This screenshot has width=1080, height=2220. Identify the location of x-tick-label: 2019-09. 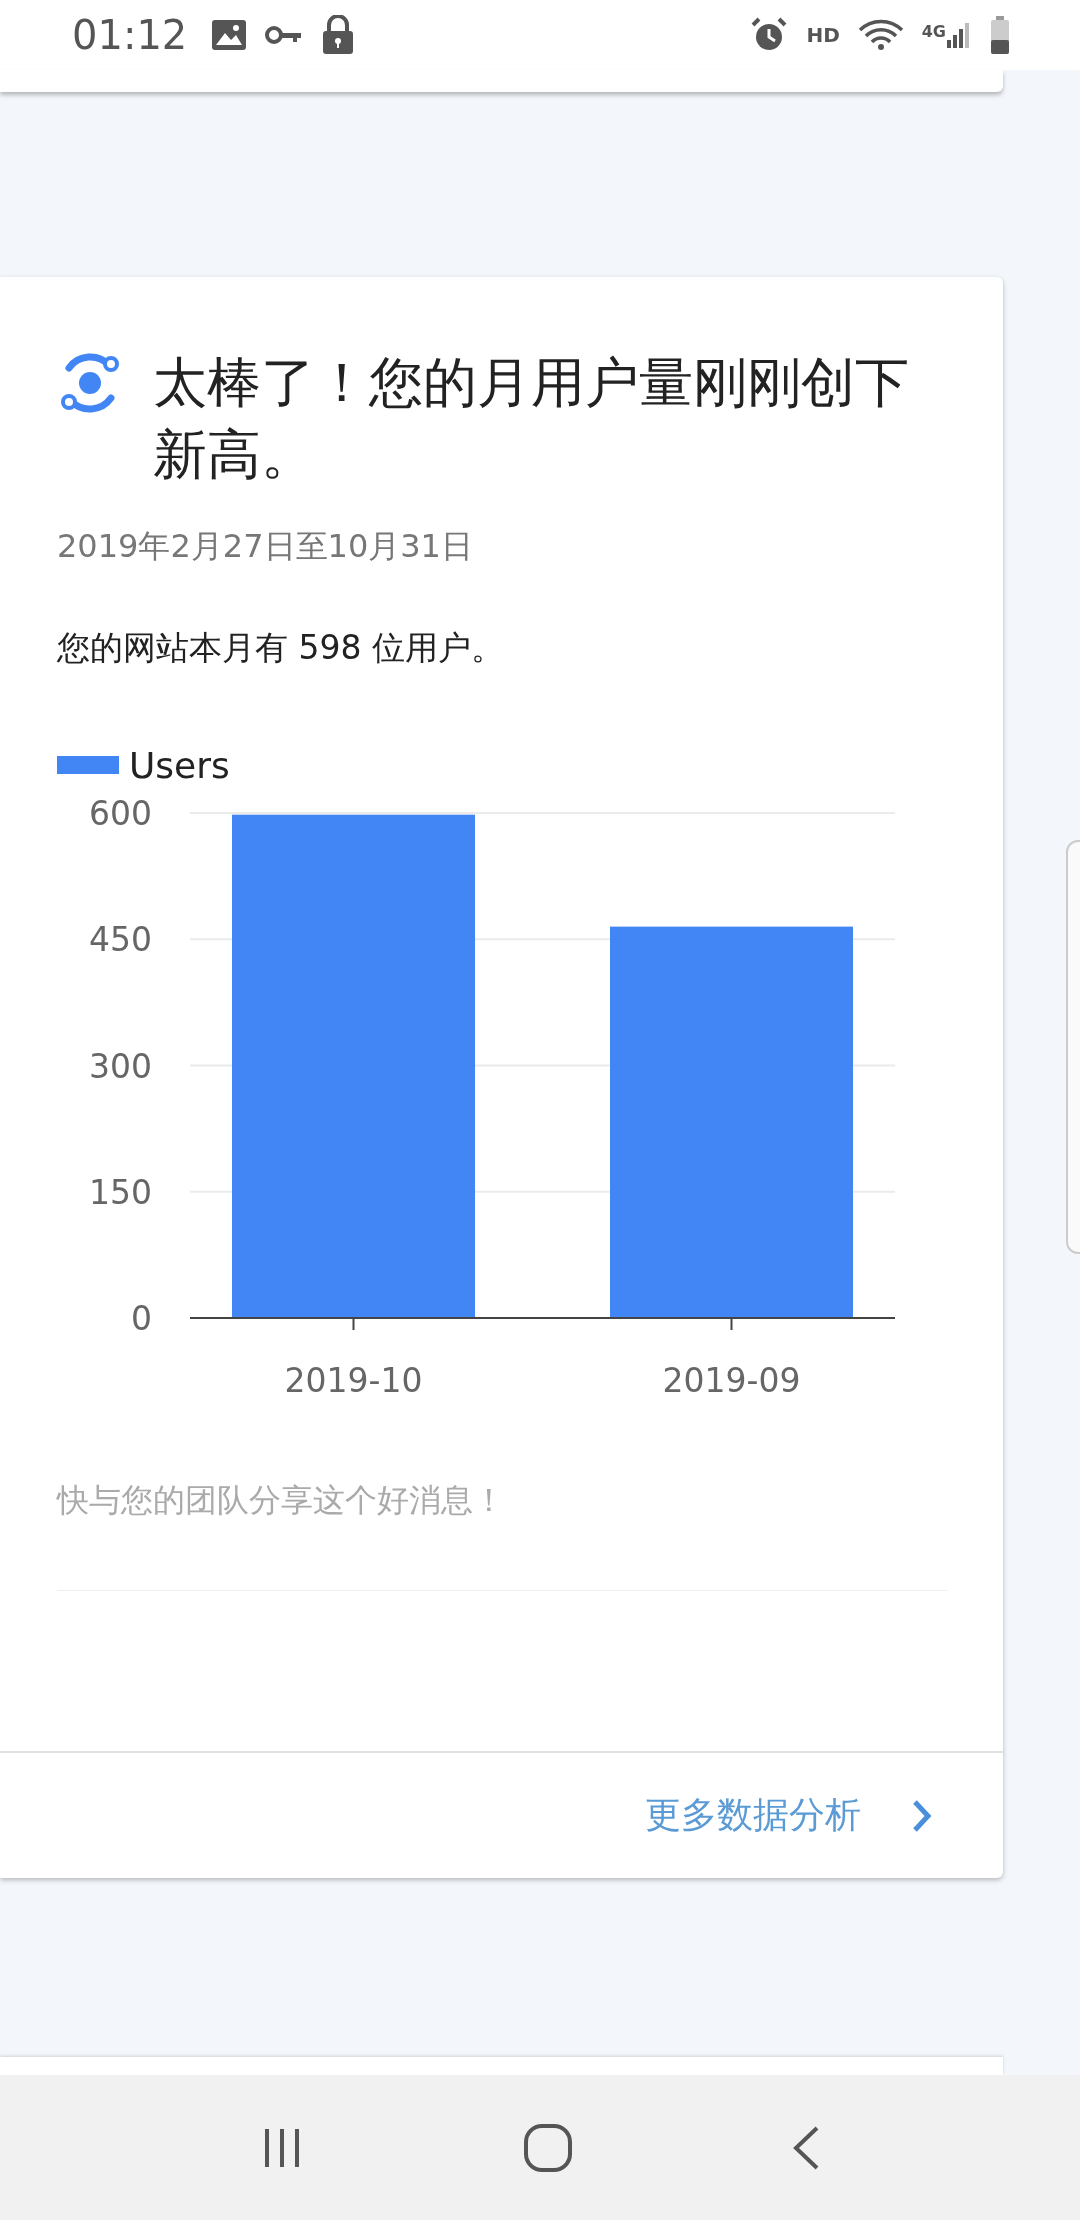
(731, 1380).